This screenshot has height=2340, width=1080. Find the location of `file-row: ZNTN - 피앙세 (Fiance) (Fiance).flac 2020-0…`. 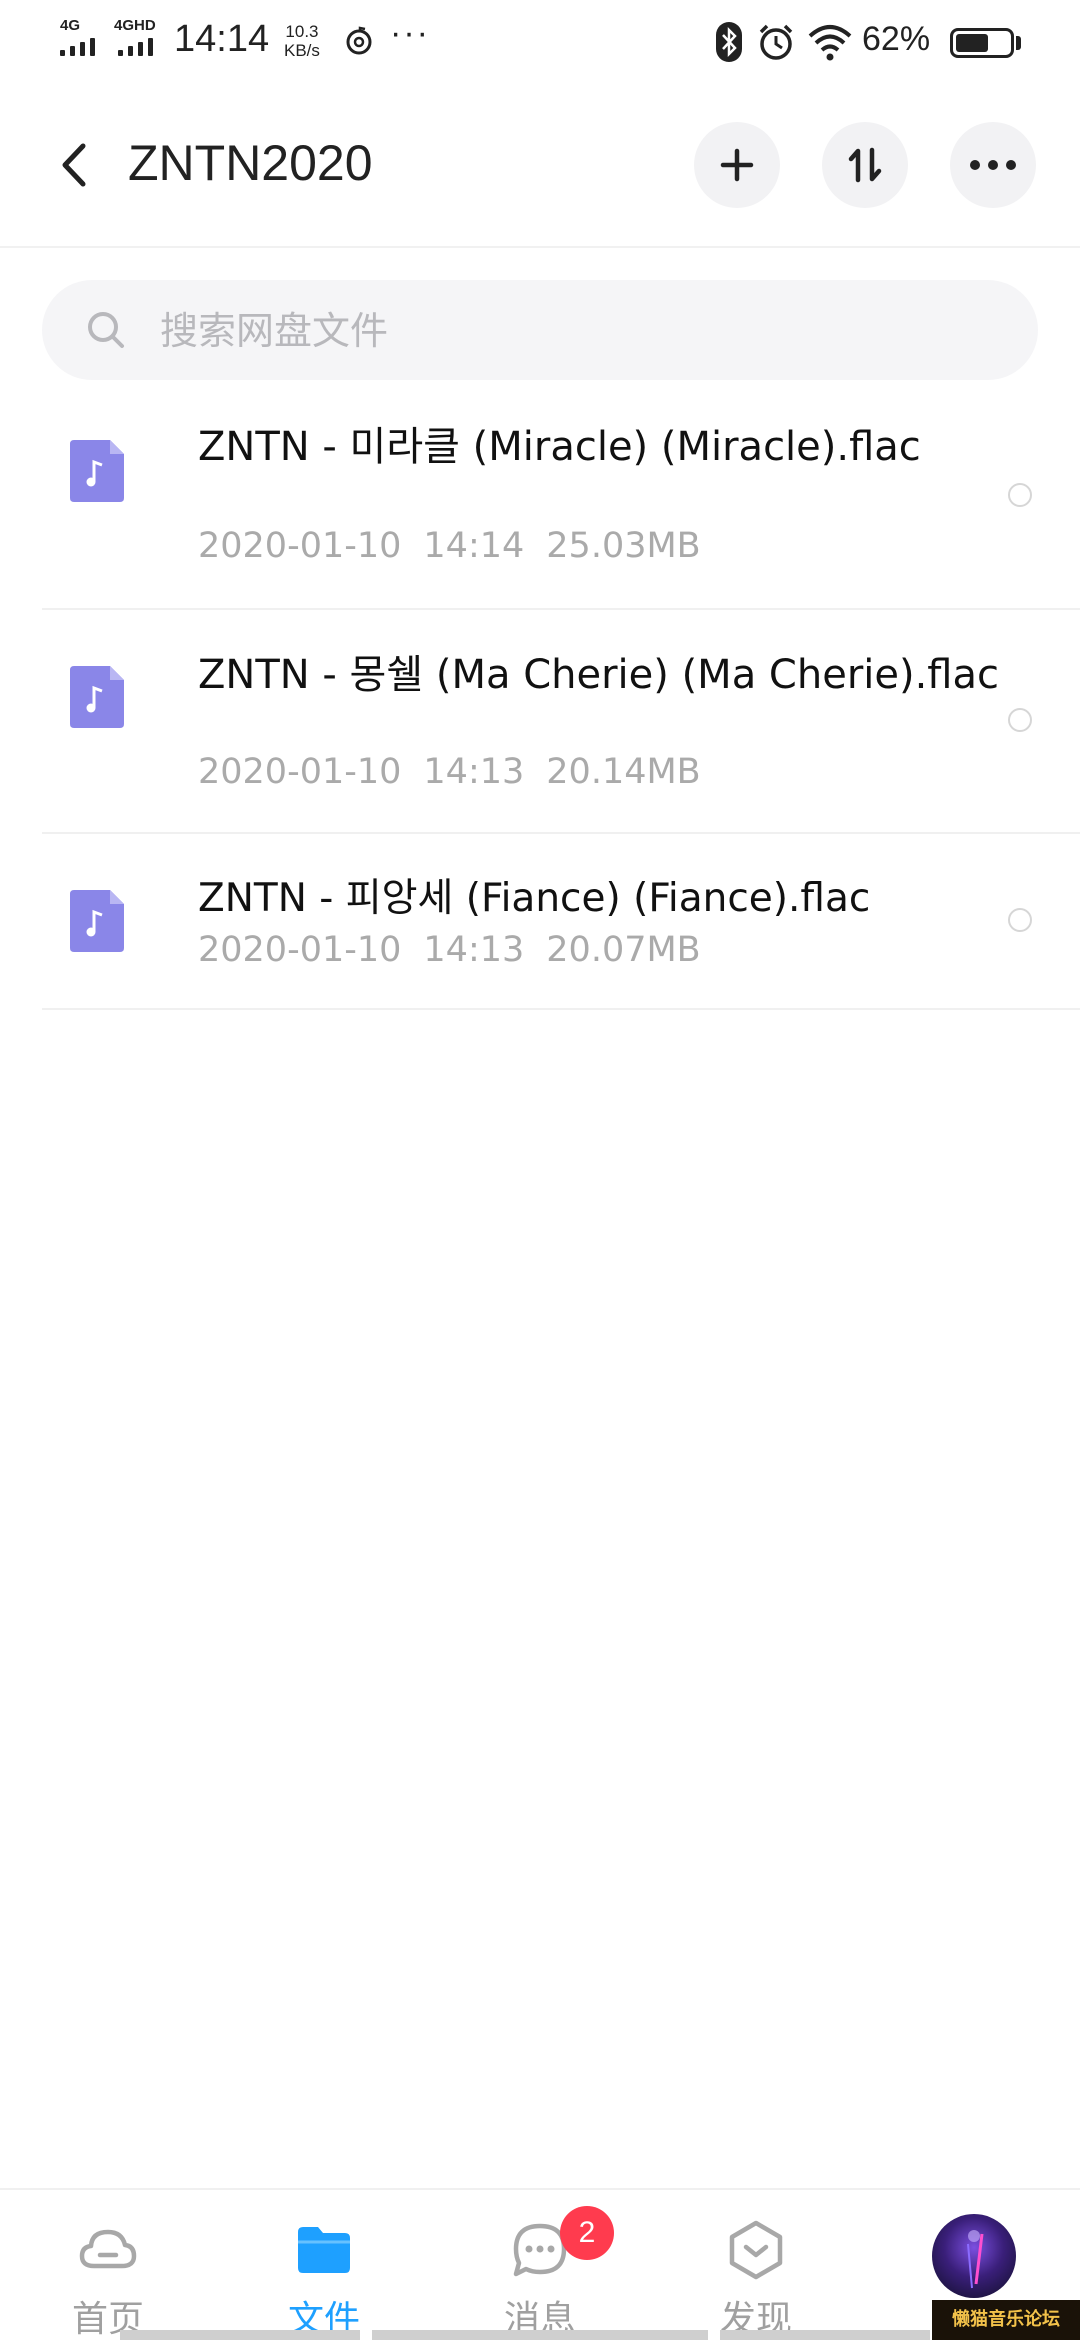

file-row: ZNTN - 피앙세 (Fiance) (Fiance).flac 2020-0… is located at coordinates (561, 921).